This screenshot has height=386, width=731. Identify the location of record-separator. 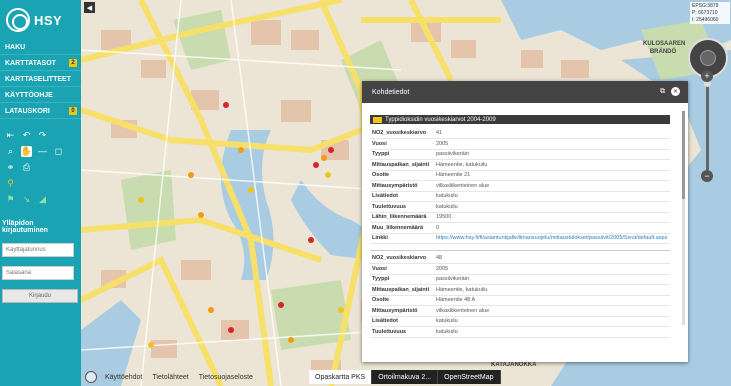
(520, 250).